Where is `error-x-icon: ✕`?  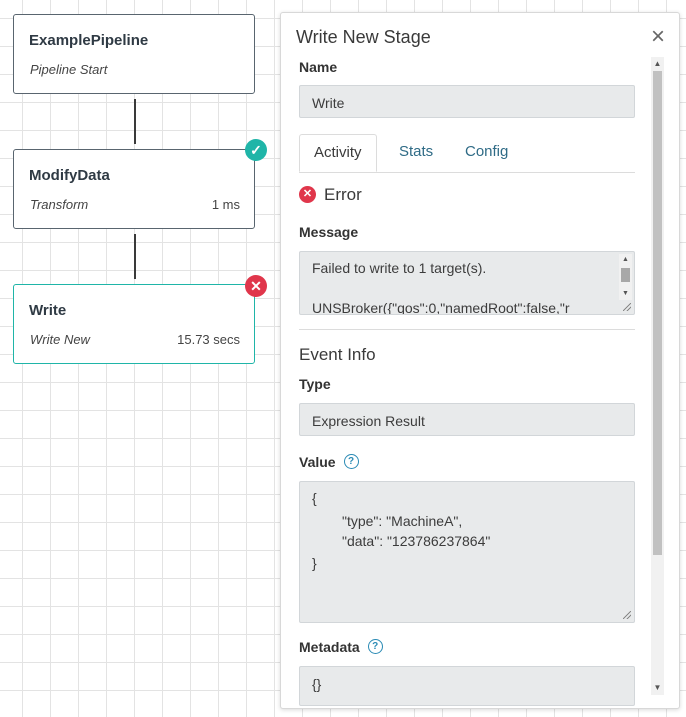 error-x-icon: ✕ is located at coordinates (256, 286).